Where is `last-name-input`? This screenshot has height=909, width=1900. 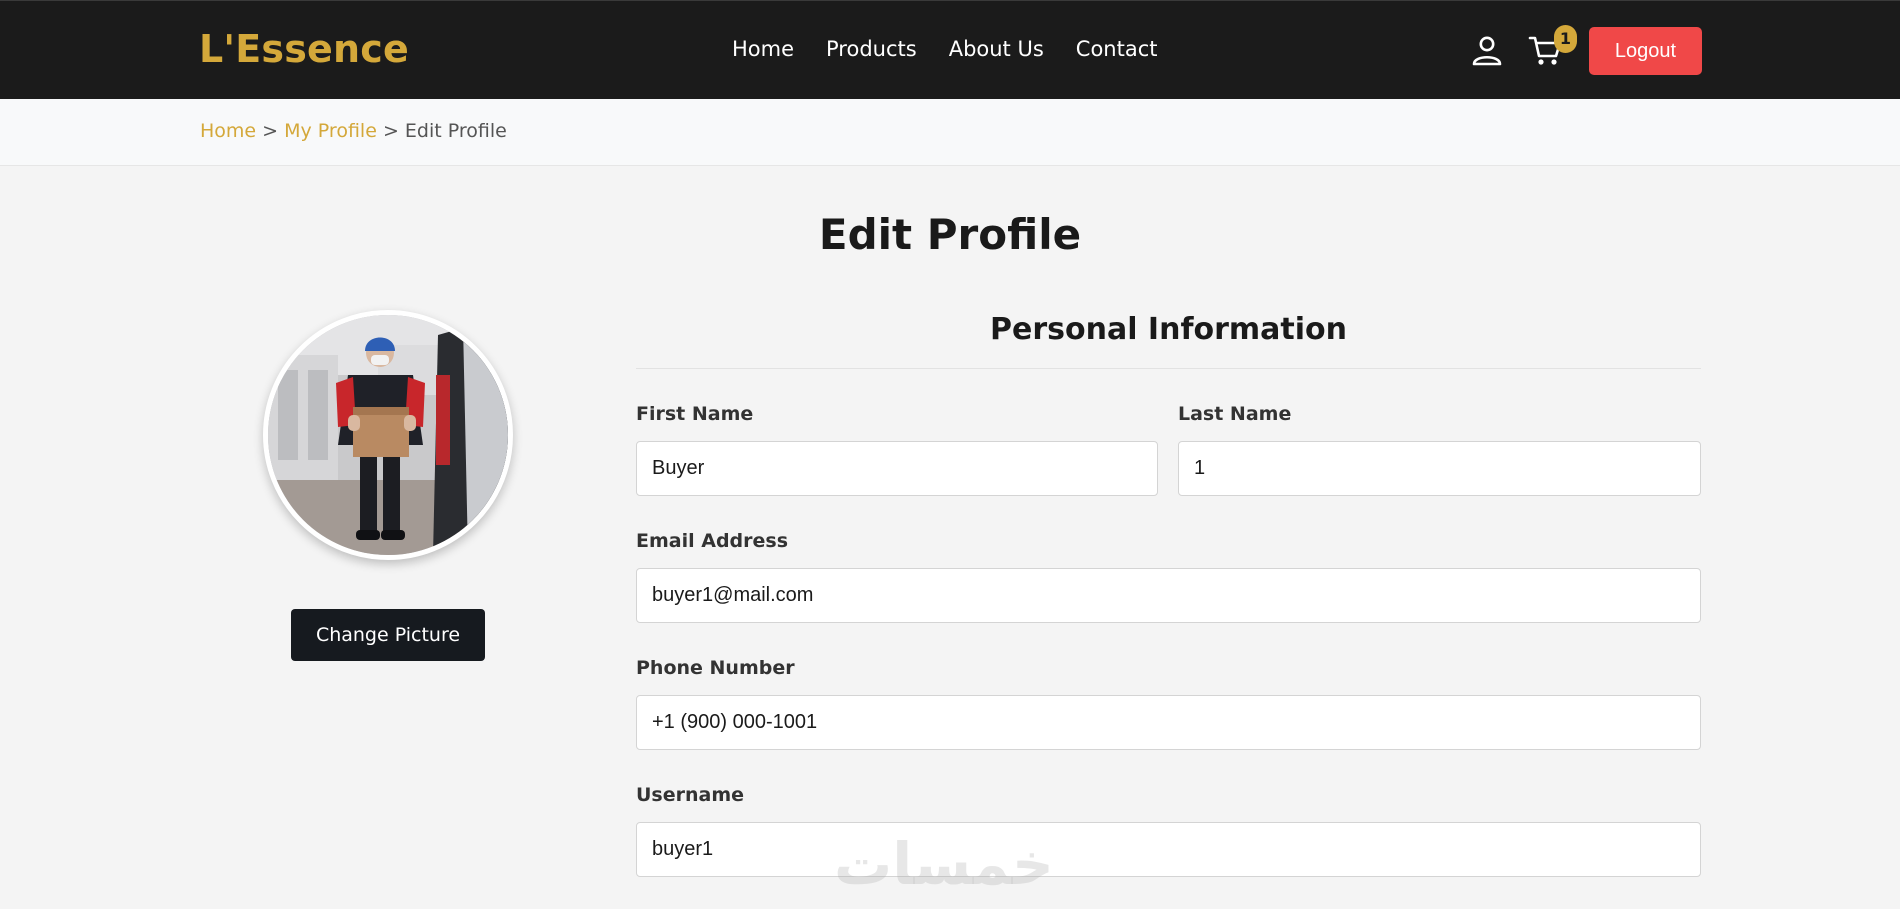
last-name-input is located at coordinates (1439, 468).